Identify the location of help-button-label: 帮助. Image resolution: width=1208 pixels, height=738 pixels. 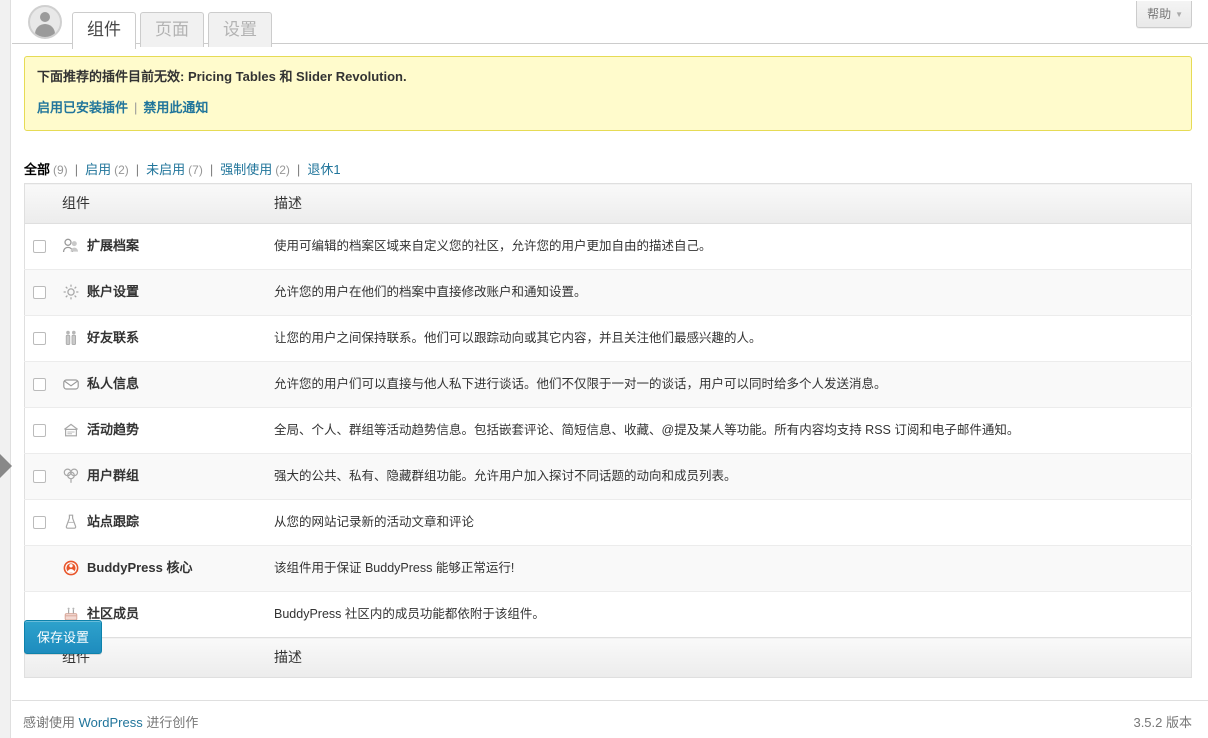
(1159, 14).